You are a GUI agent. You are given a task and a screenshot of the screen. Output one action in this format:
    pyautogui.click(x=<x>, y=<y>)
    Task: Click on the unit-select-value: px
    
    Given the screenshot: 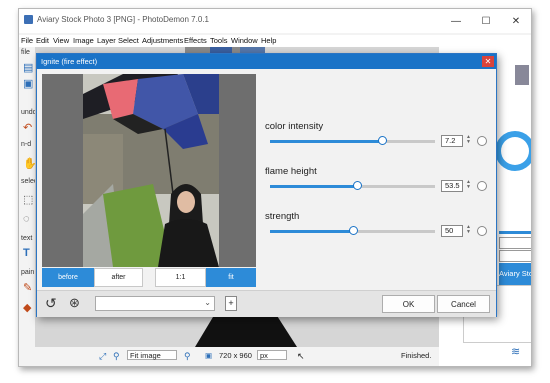 What is the action you would take?
    pyautogui.click(x=264, y=355)
    